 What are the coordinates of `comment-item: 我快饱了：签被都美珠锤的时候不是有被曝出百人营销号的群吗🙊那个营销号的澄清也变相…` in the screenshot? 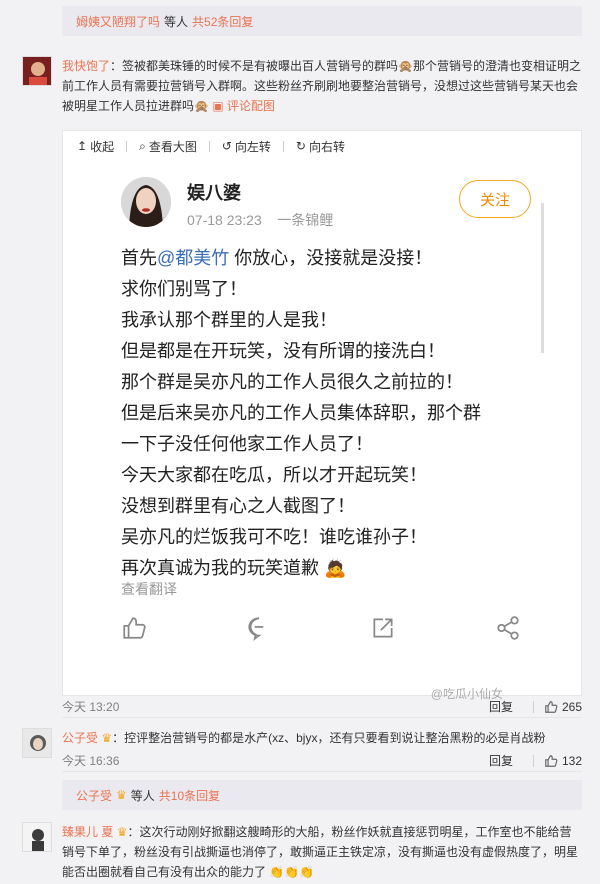 It's located at (302, 86).